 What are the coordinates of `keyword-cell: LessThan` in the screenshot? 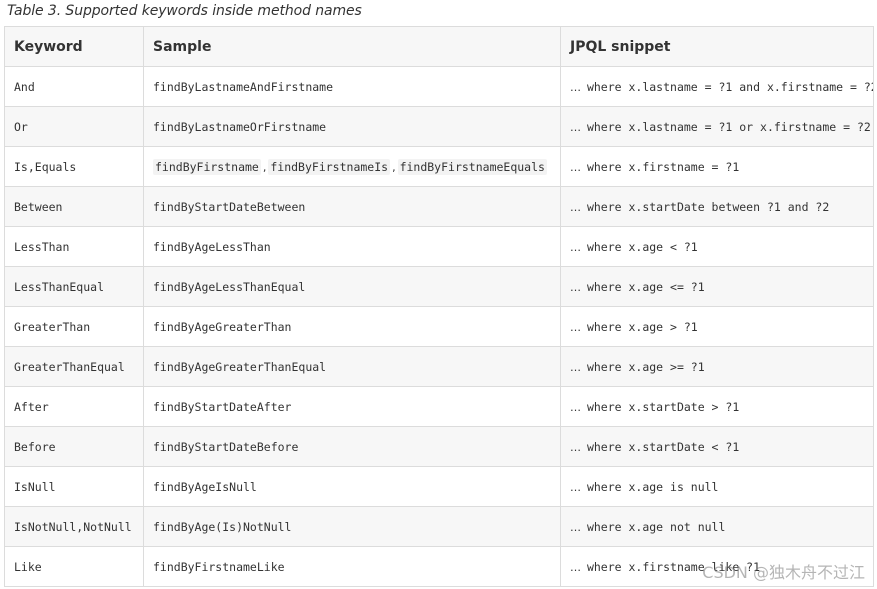 It's located at (74, 246).